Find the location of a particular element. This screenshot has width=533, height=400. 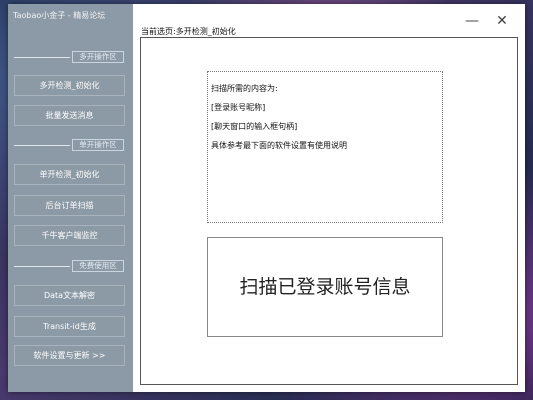

info-line: 具体参考最下面的软件设置有使用说明 is located at coordinates (279, 145).